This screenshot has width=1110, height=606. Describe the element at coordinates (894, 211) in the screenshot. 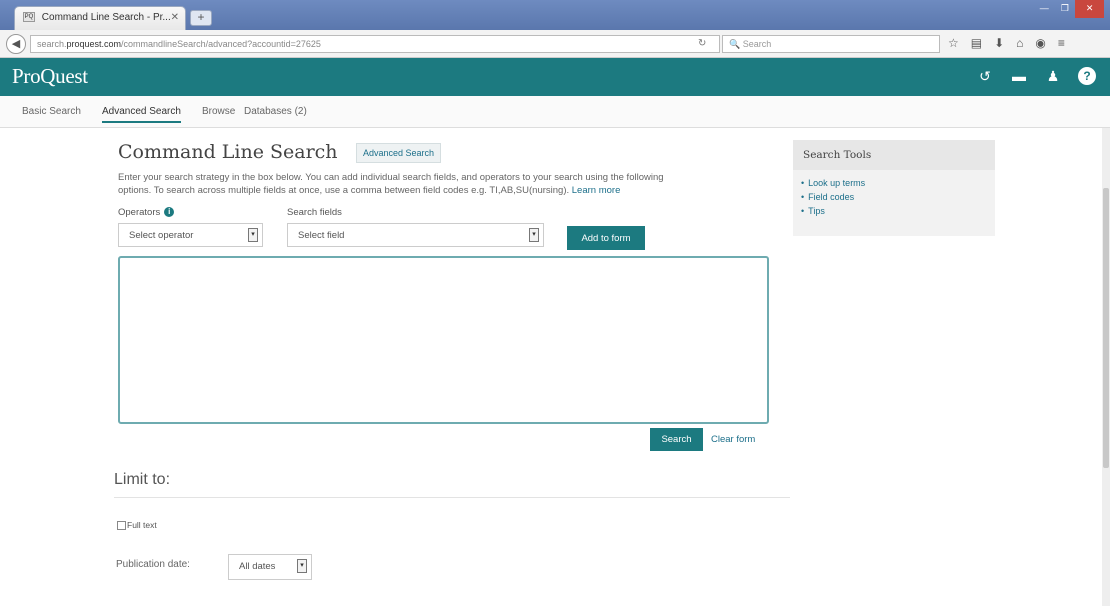

I see `tips-link: Tips` at that location.